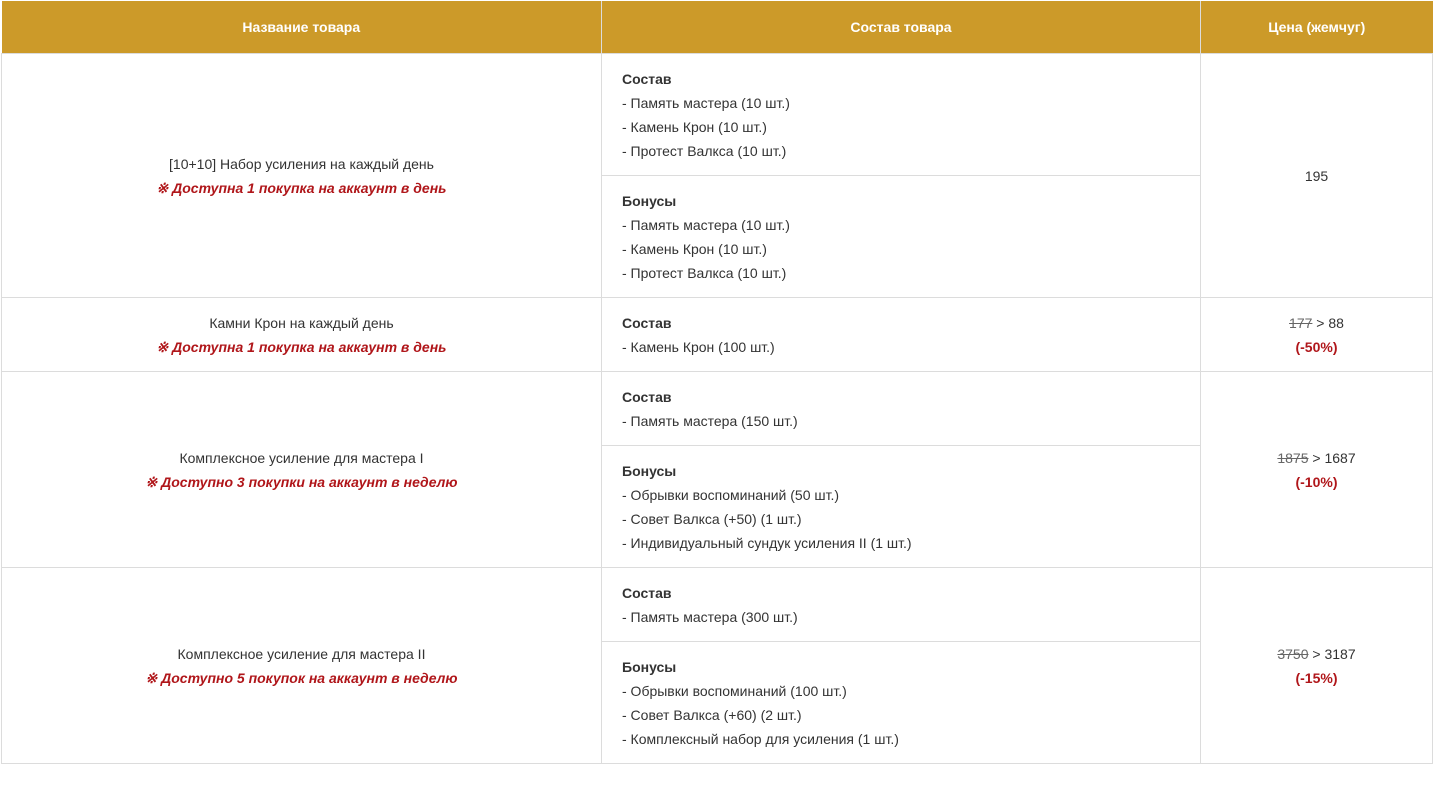 This screenshot has width=1433, height=790. I want to click on price-line: 3750 > 3187, so click(1316, 654).